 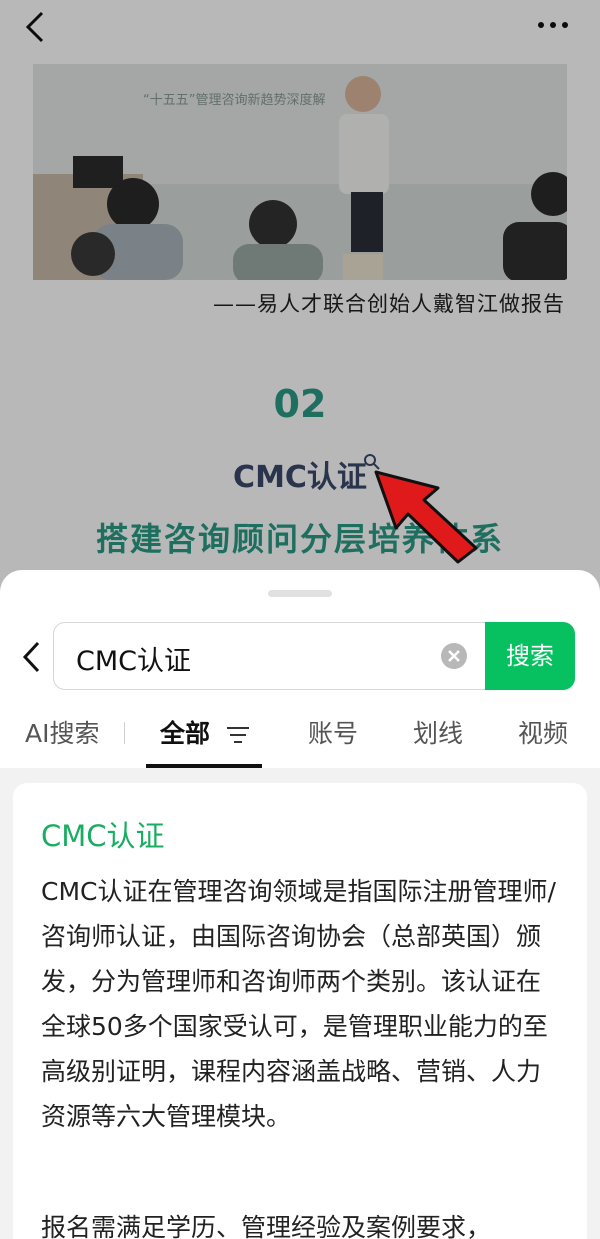 What do you see at coordinates (33, 657) in the screenshot?
I see `sheet-back-icon` at bounding box center [33, 657].